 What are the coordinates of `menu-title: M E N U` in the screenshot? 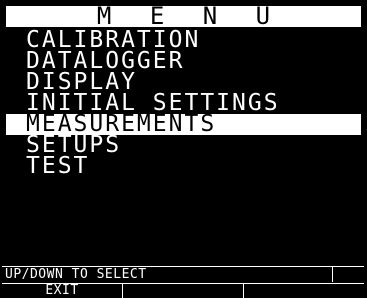 It's located at (189, 16).